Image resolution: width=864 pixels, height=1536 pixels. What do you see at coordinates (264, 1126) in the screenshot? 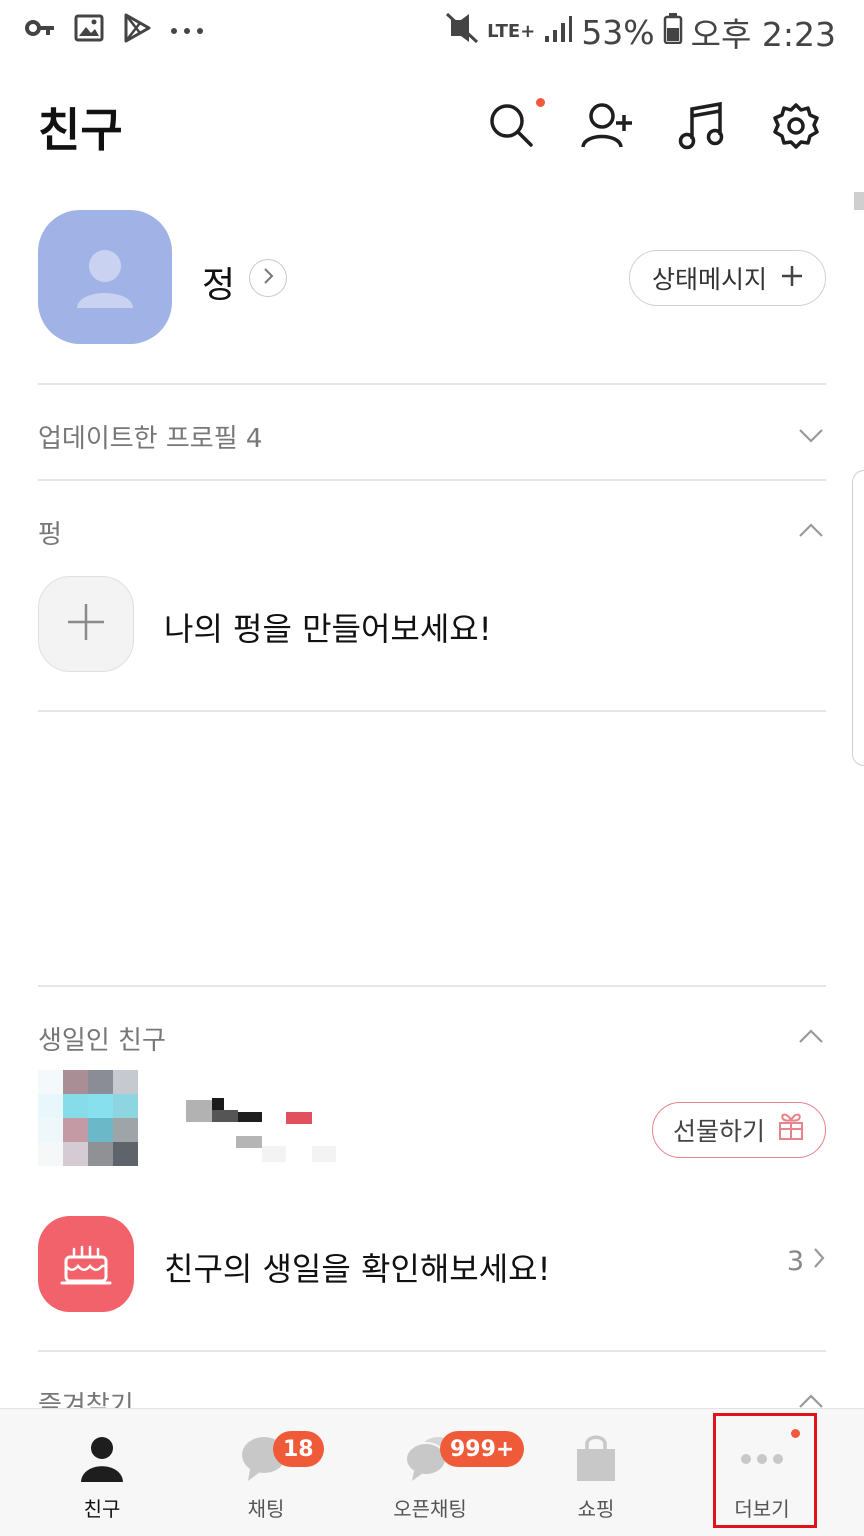
I see `friend-name-pixelated` at bounding box center [264, 1126].